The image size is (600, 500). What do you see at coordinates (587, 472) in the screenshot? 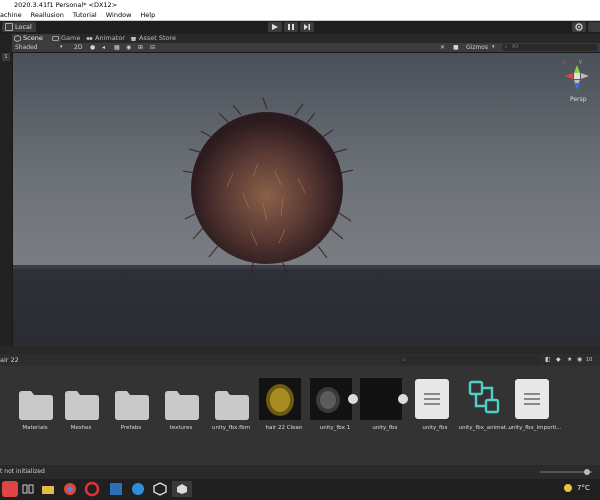
I see `slider-handle` at bounding box center [587, 472].